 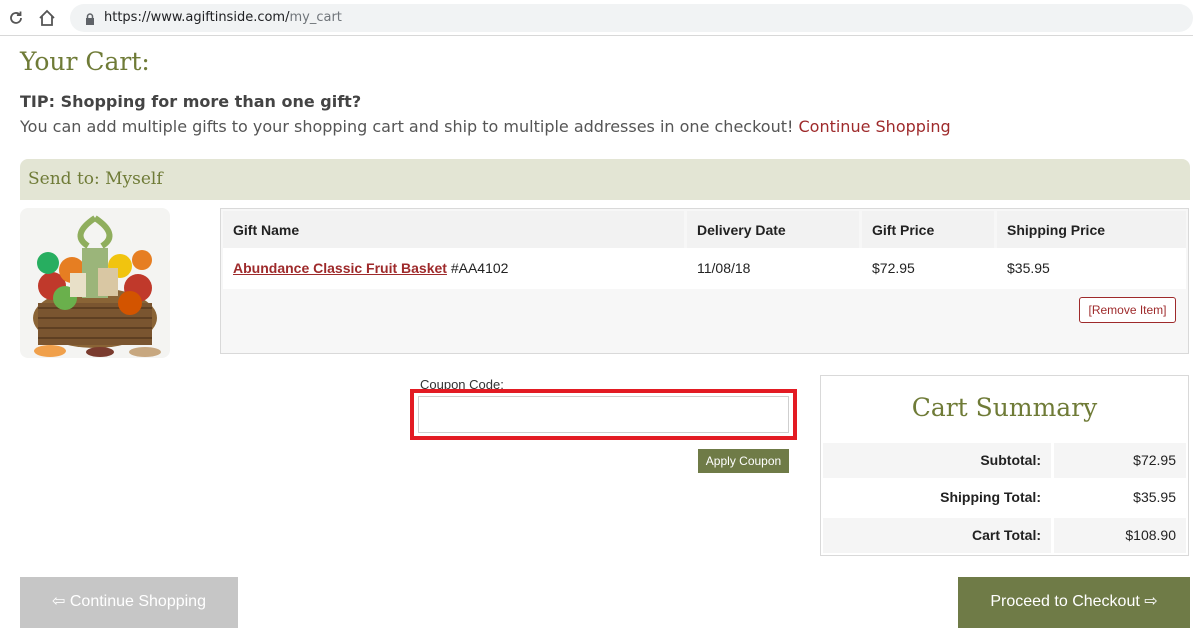 What do you see at coordinates (937, 460) in the screenshot?
I see `subtotal-label: Subtotal:` at bounding box center [937, 460].